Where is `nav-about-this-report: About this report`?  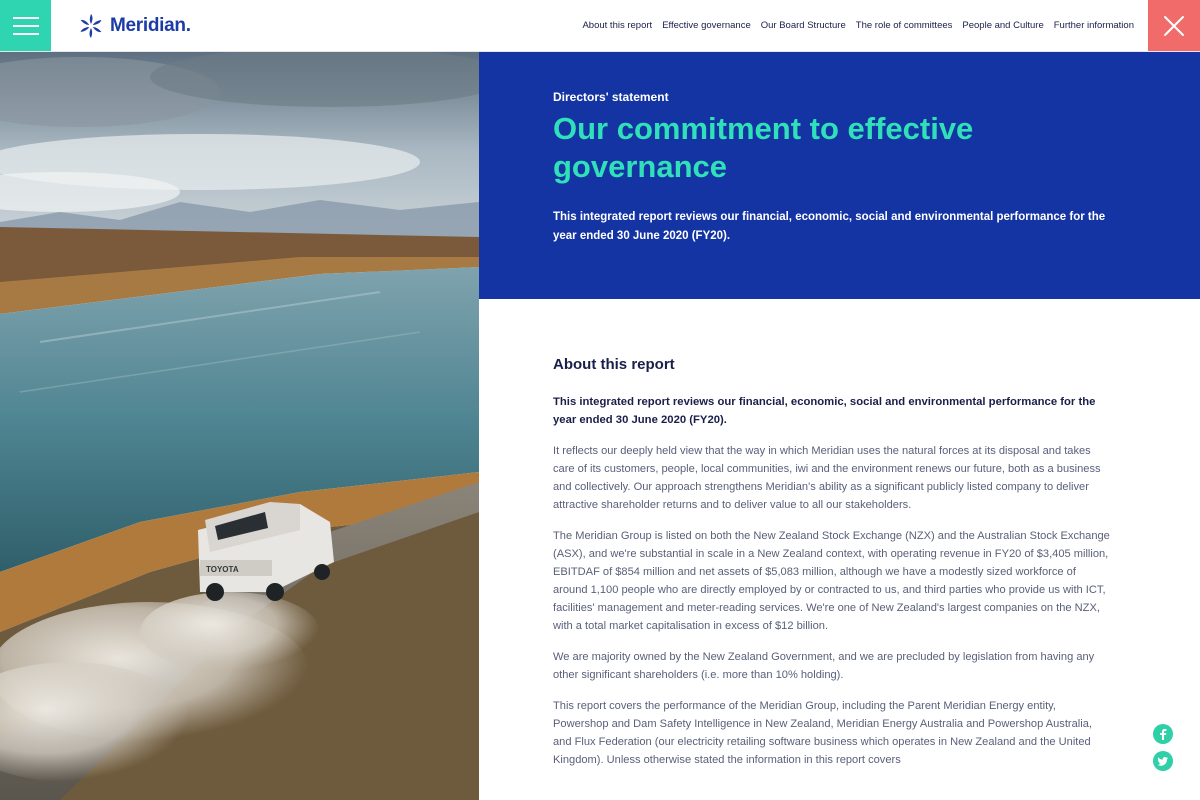 nav-about-this-report: About this report is located at coordinates (617, 25).